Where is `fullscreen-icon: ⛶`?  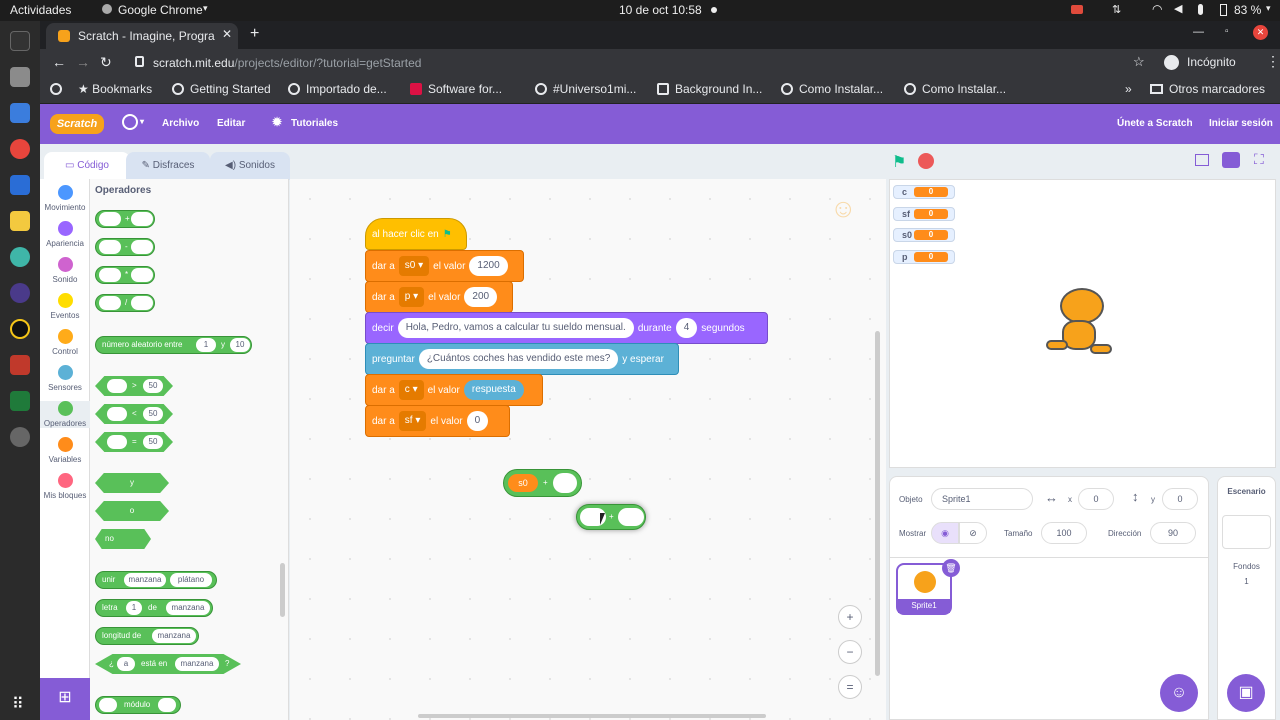
fullscreen-icon: ⛶ is located at coordinates (1259, 159).